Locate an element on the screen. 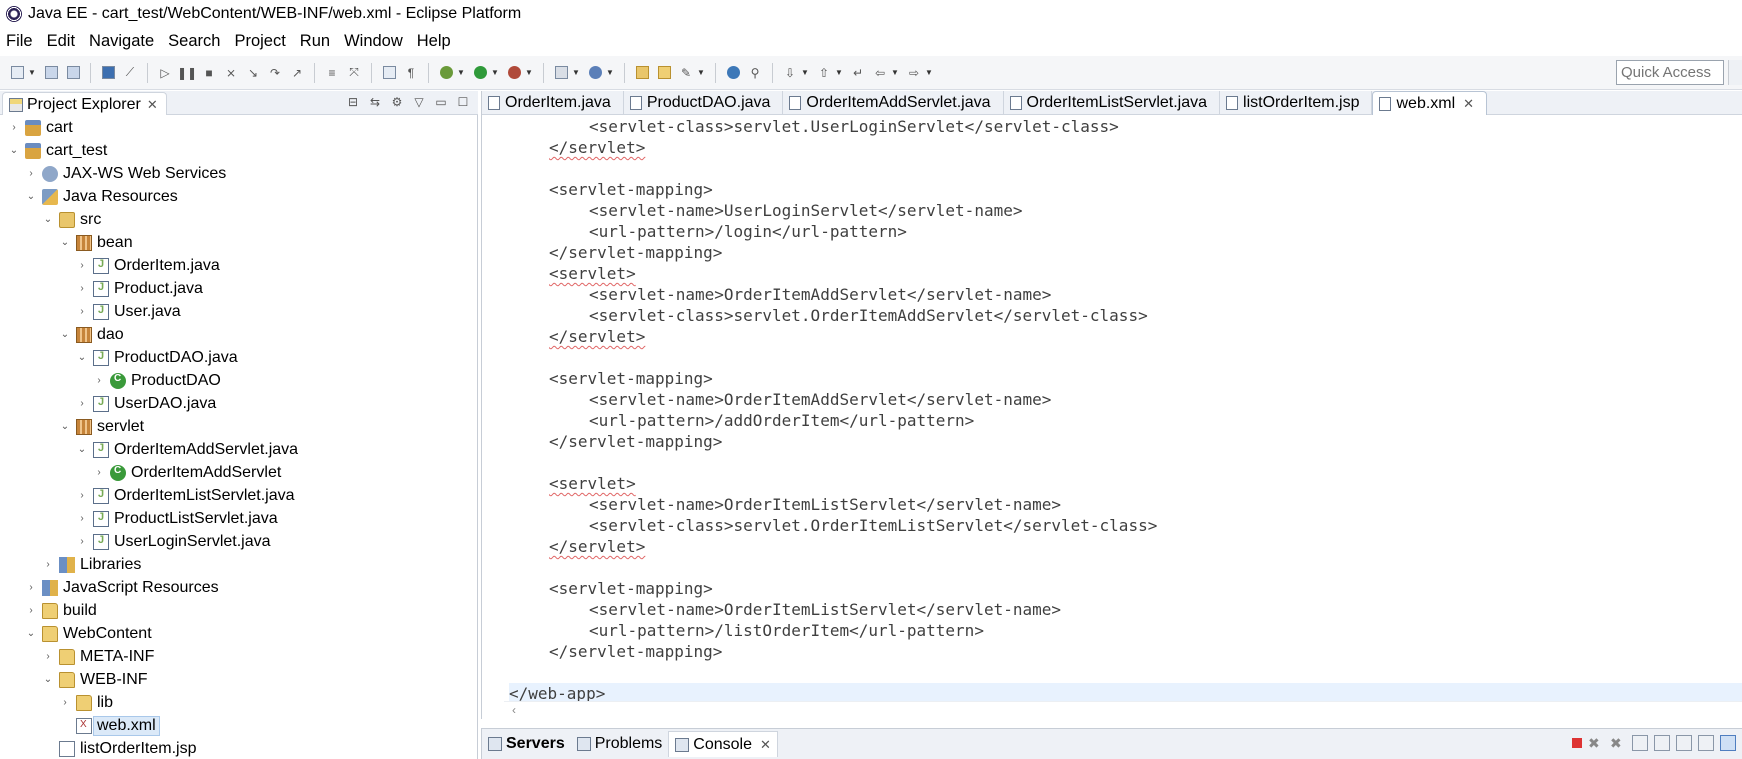 The image size is (1742, 759). tree-item: ⌄ bean is located at coordinates (239, 242).